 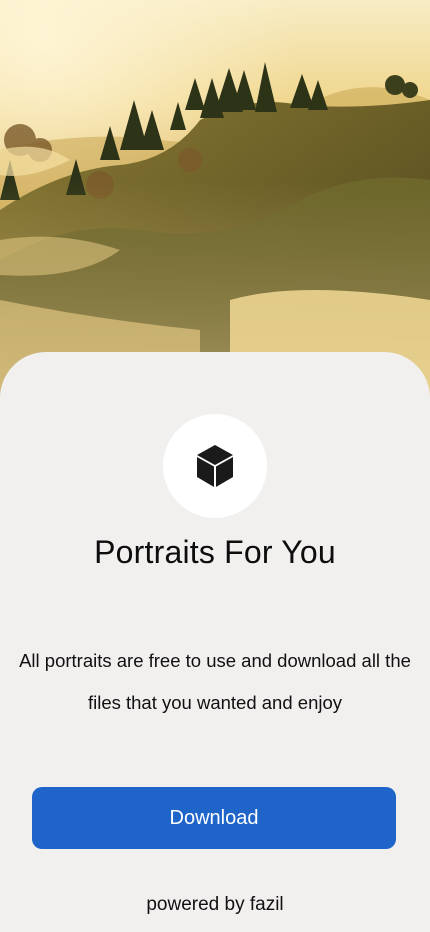 I want to click on app-logo, so click(x=215, y=466).